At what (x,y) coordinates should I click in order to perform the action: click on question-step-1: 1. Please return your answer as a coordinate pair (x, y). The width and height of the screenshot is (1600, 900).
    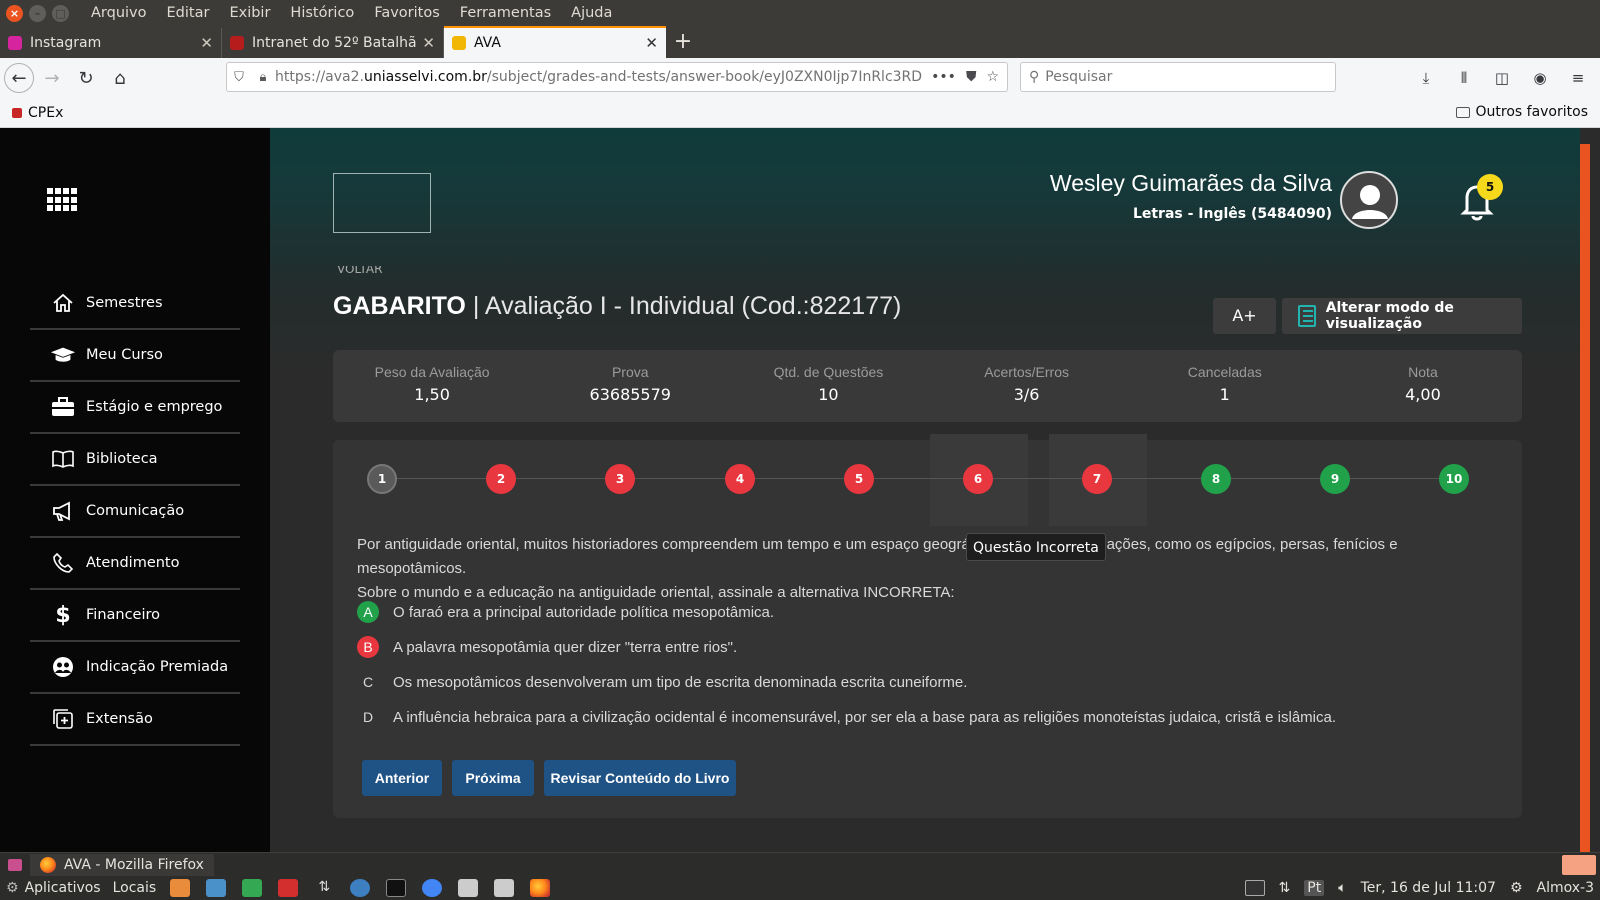
    Looking at the image, I should click on (382, 479).